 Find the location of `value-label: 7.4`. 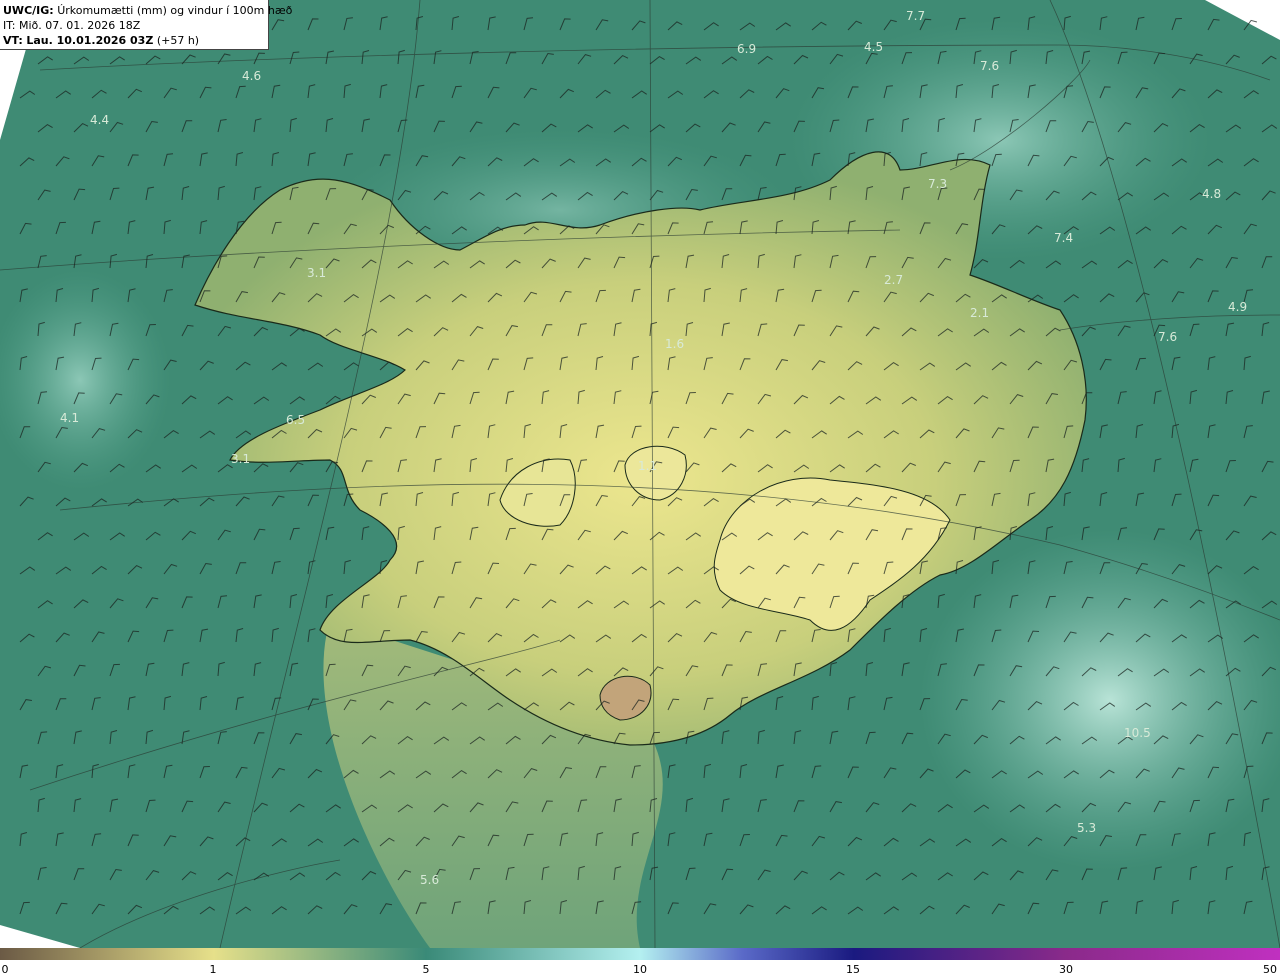

value-label: 7.4 is located at coordinates (1063, 238).